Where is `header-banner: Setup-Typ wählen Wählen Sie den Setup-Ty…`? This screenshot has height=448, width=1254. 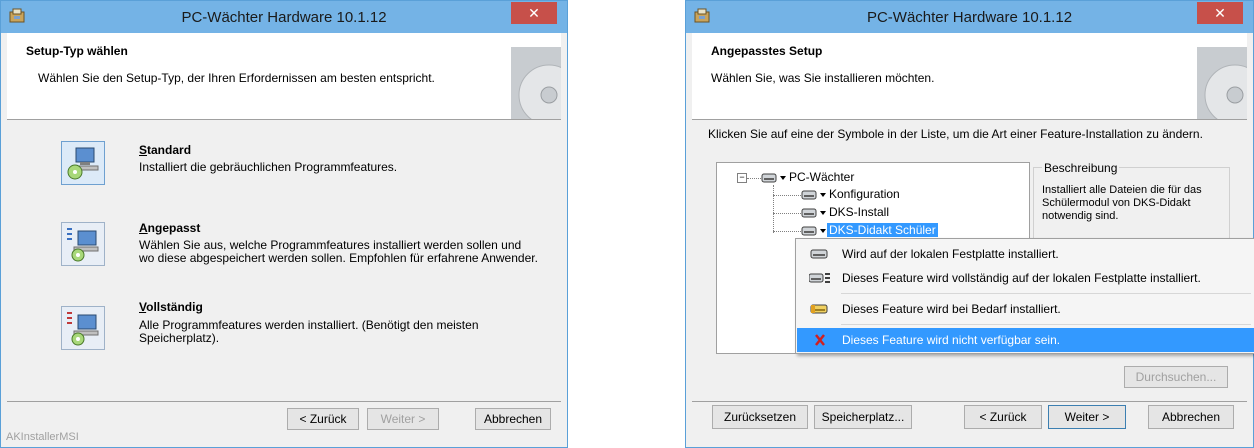
header-banner: Setup-Typ wählen Wählen Sie den Setup-Ty… is located at coordinates (284, 76).